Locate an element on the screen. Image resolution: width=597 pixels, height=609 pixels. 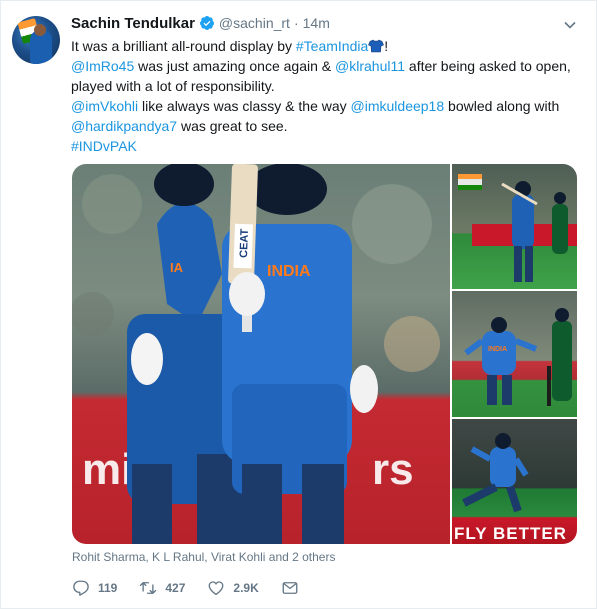
avatar is located at coordinates (36, 40).